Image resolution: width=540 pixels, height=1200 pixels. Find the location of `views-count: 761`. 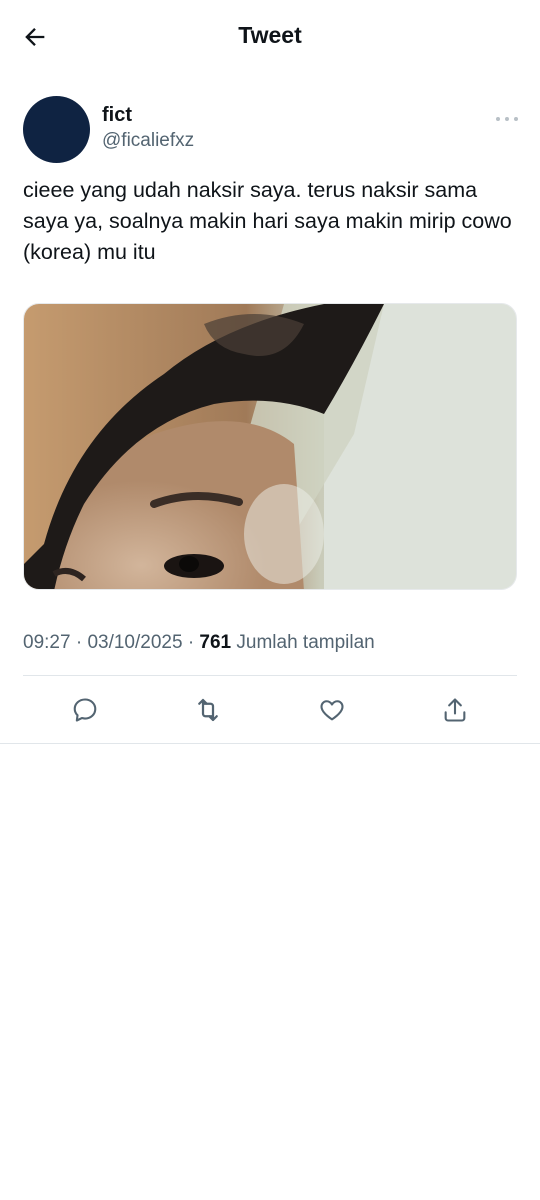

views-count: 761 is located at coordinates (215, 642).